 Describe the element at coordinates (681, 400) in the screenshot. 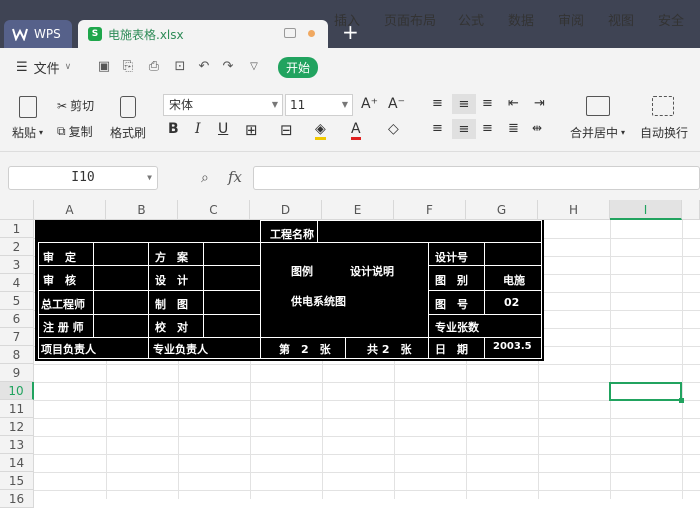

I see `fill-handle` at that location.